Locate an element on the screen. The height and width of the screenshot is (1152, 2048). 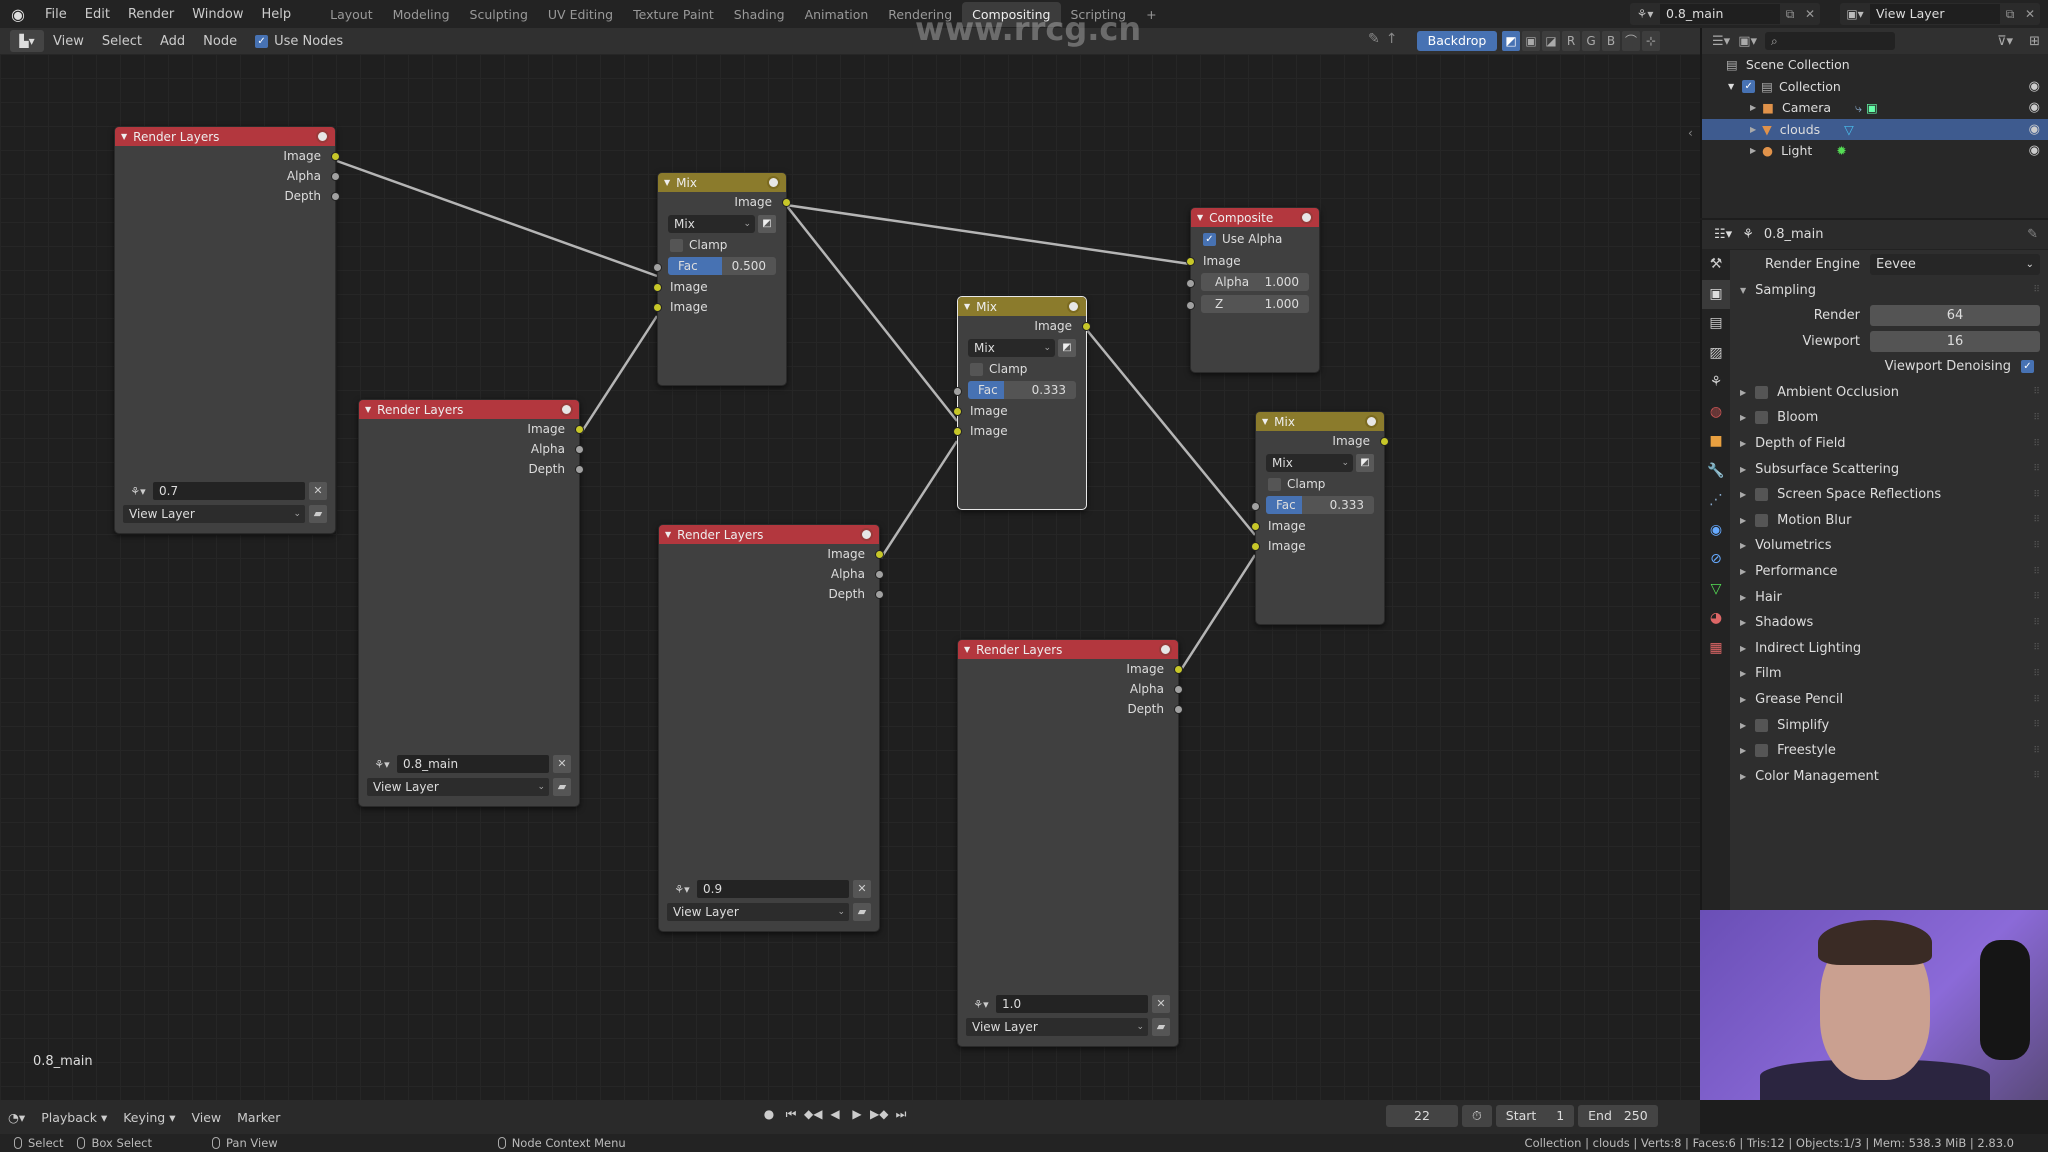
scene-field: 1.0 is located at coordinates (1072, 1004).